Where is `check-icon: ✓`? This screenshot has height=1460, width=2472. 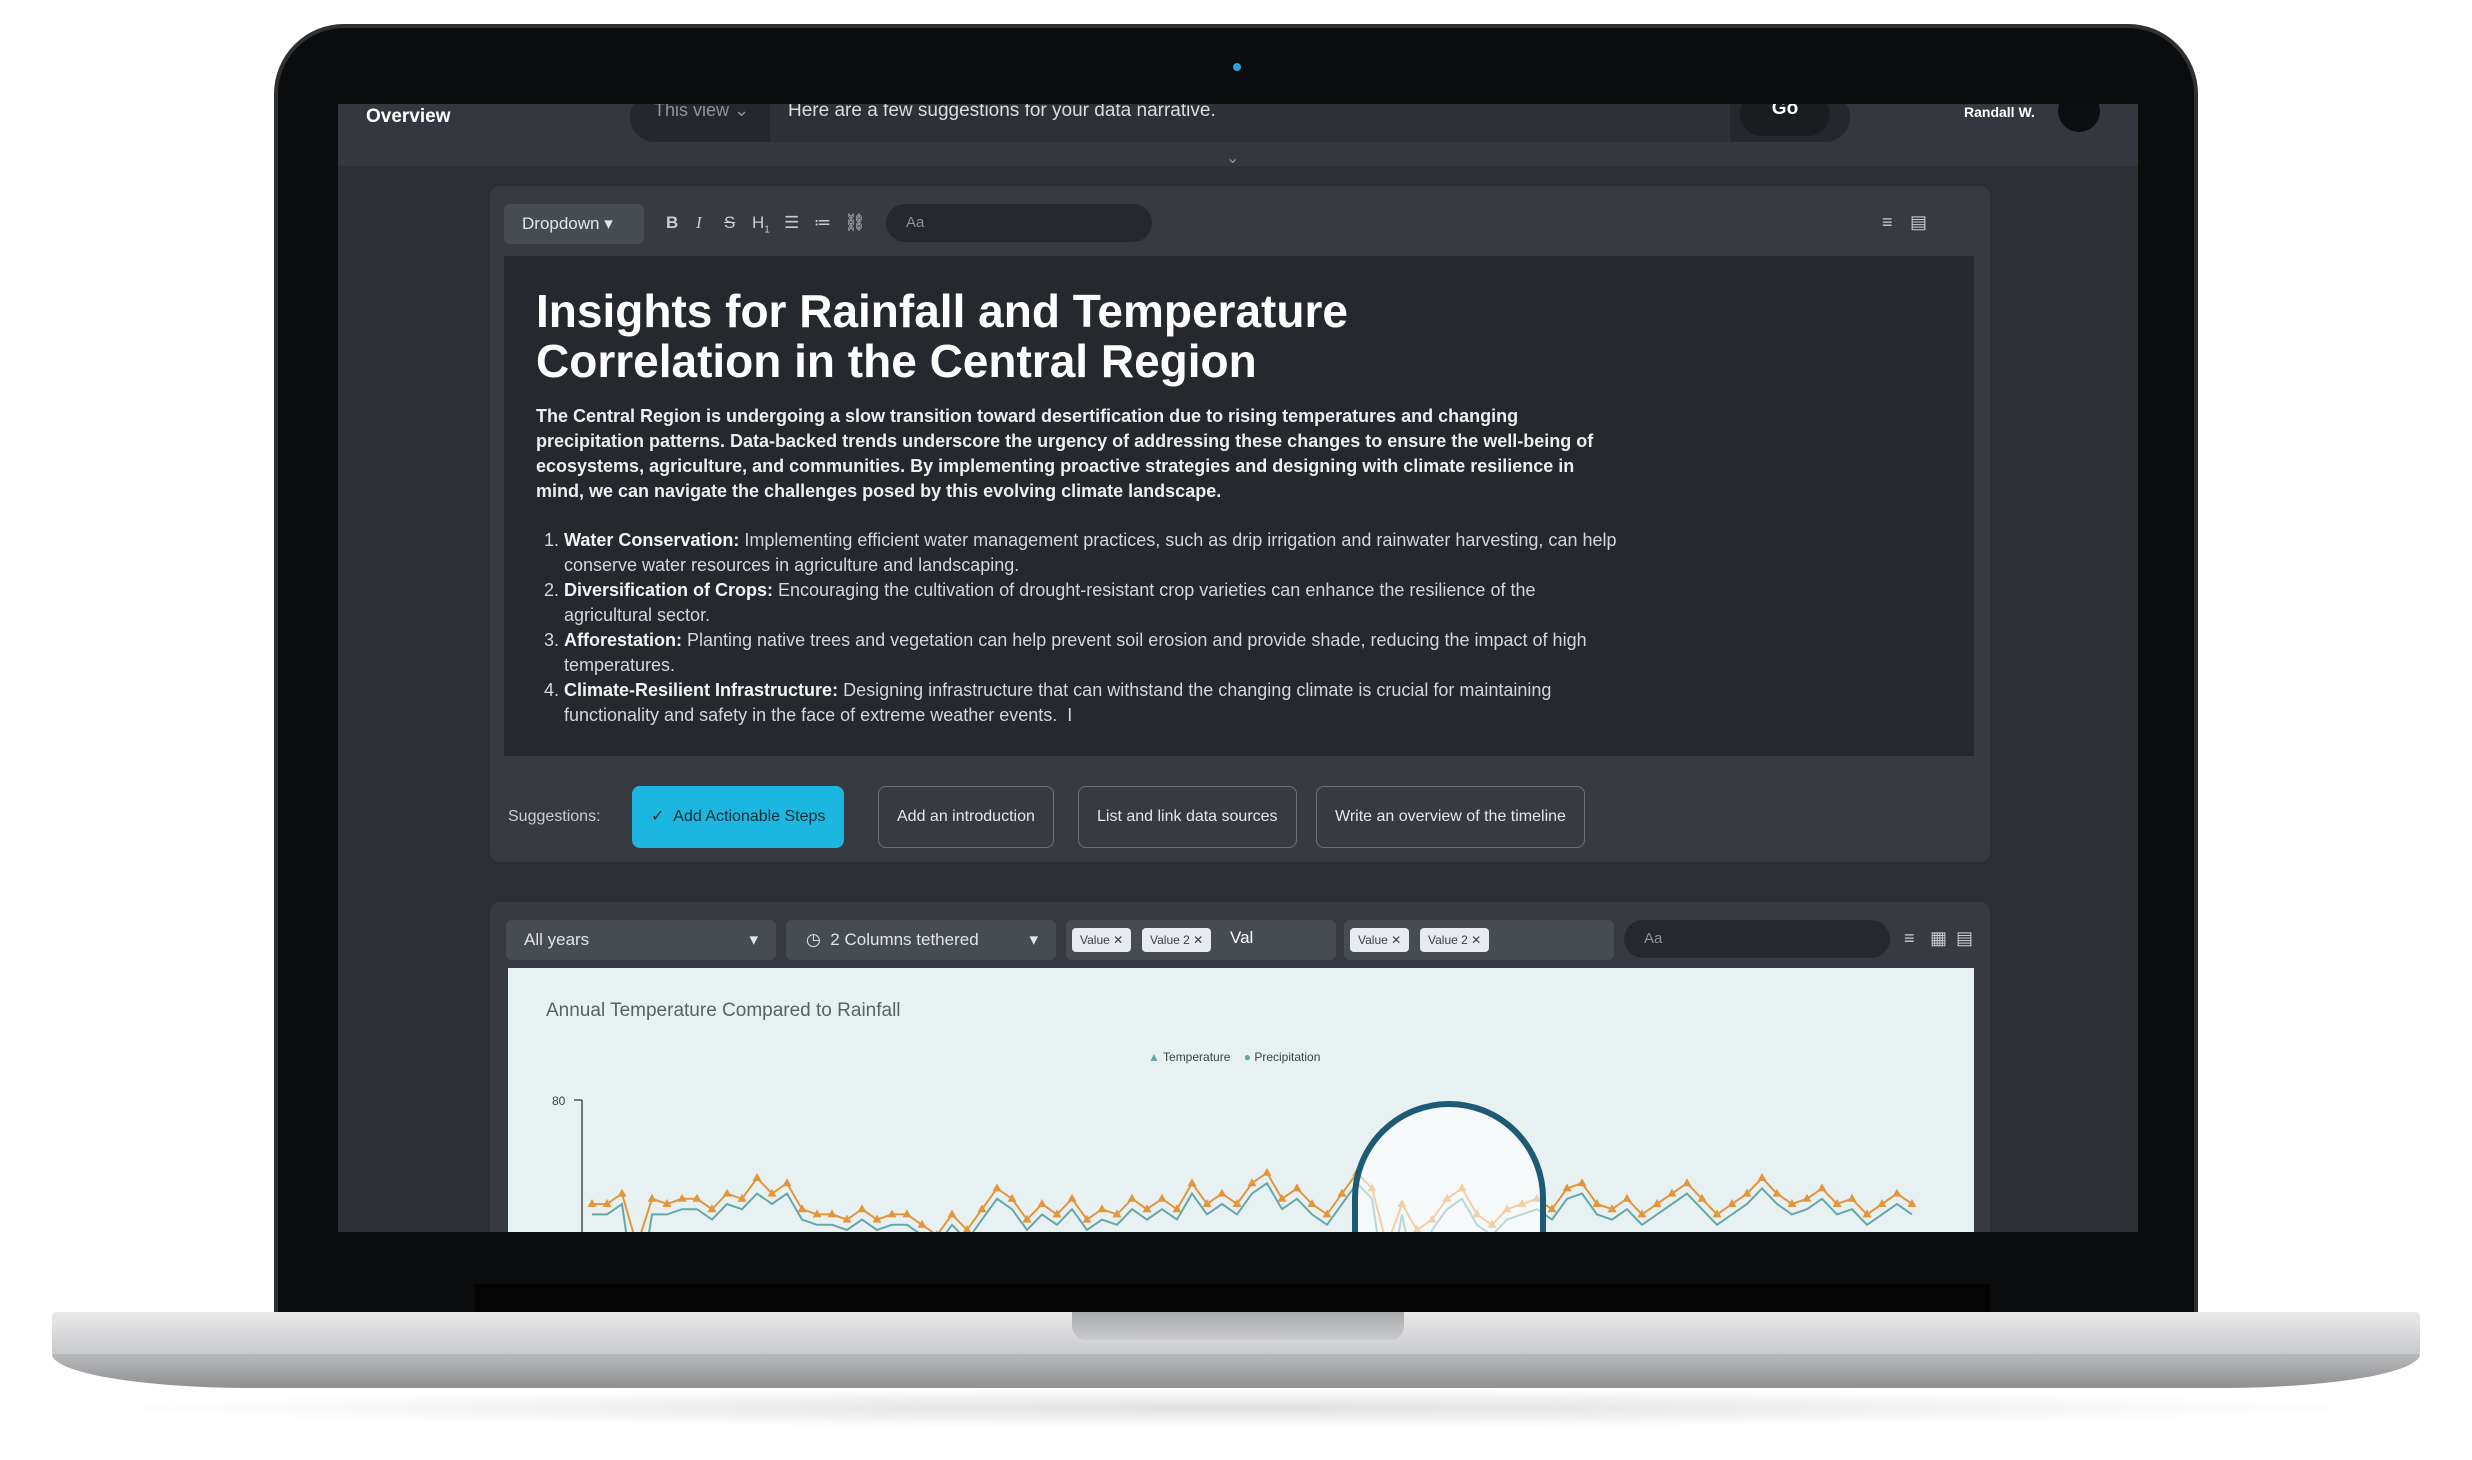 check-icon: ✓ is located at coordinates (658, 816).